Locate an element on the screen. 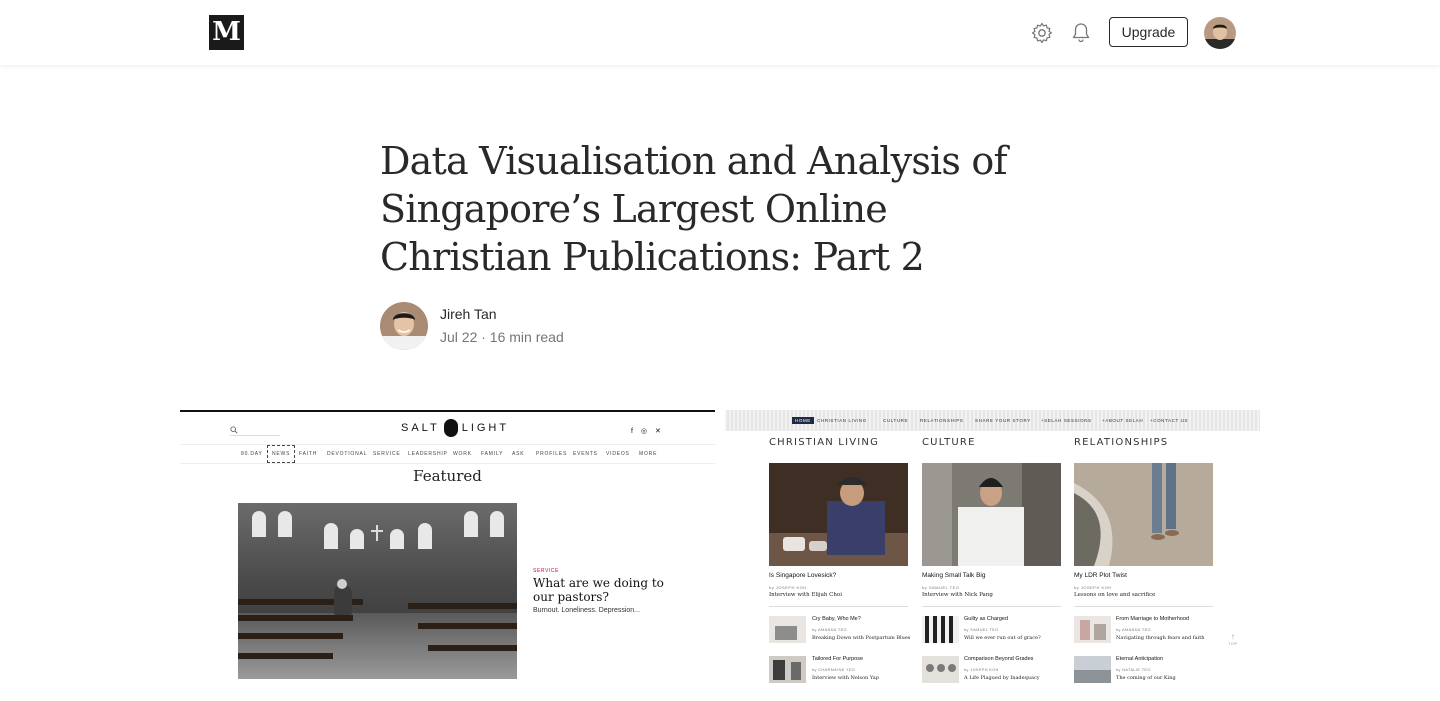  salt-light-logo: SALT LIGHT is located at coordinates (455, 428).